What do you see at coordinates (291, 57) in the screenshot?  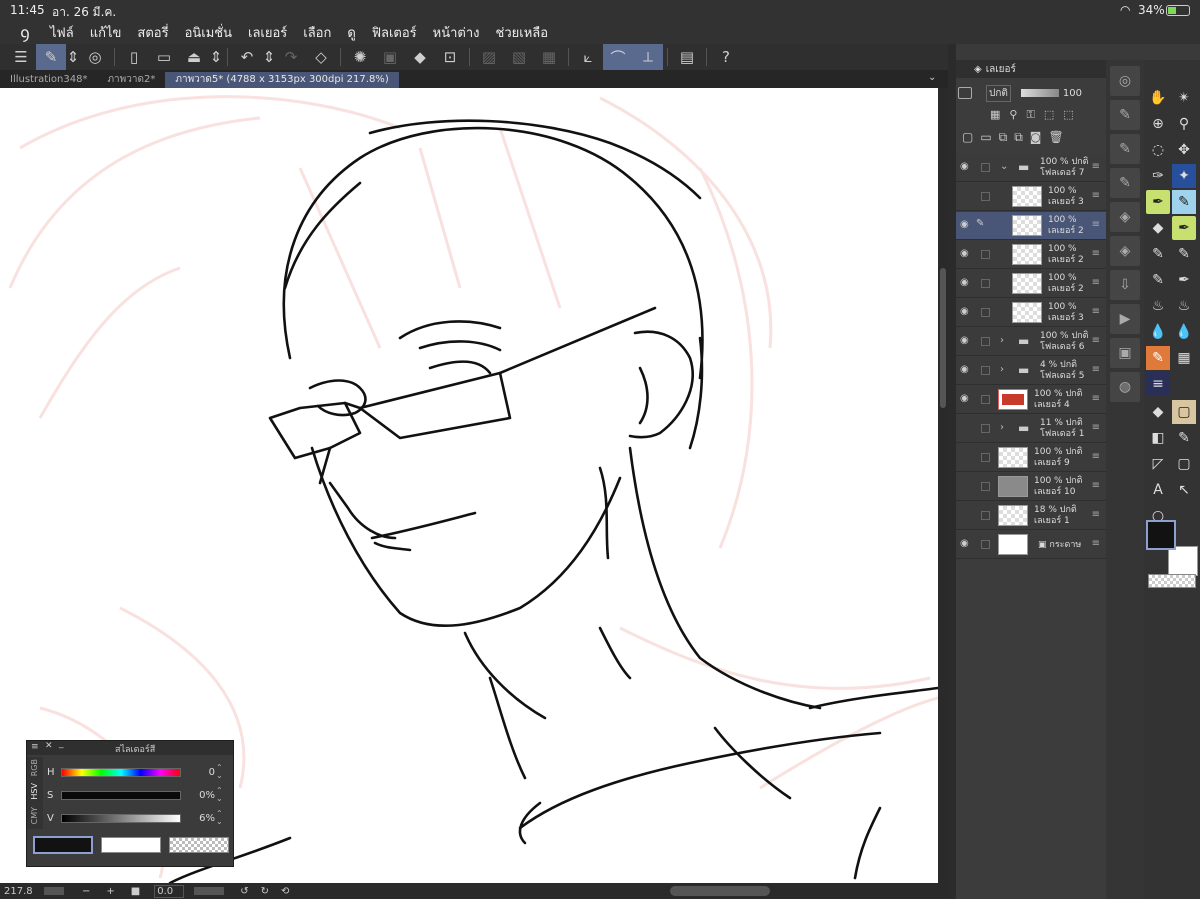 I see `redo-icon: ↷` at bounding box center [291, 57].